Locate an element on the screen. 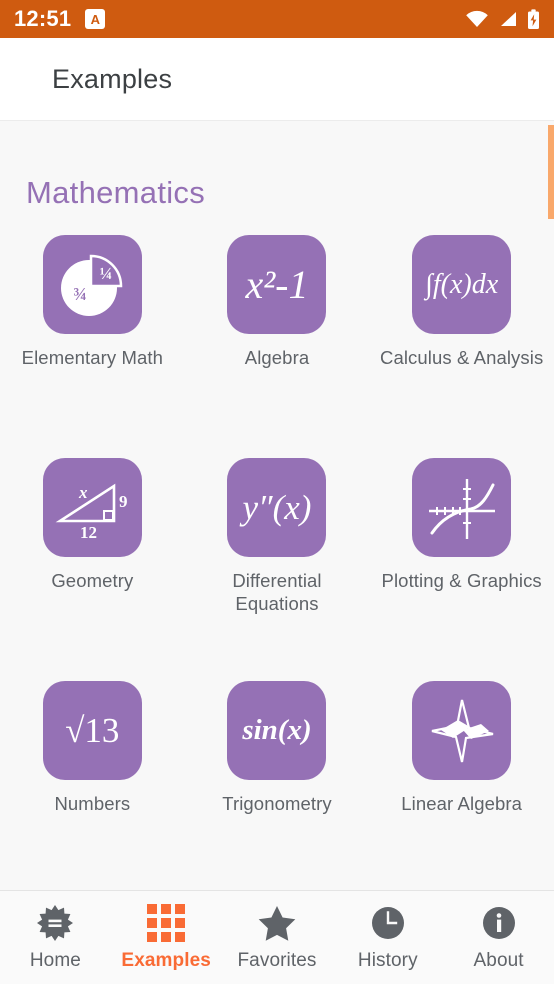 This screenshot has width=554, height=984. square-root-icon: √13 is located at coordinates (92, 730).